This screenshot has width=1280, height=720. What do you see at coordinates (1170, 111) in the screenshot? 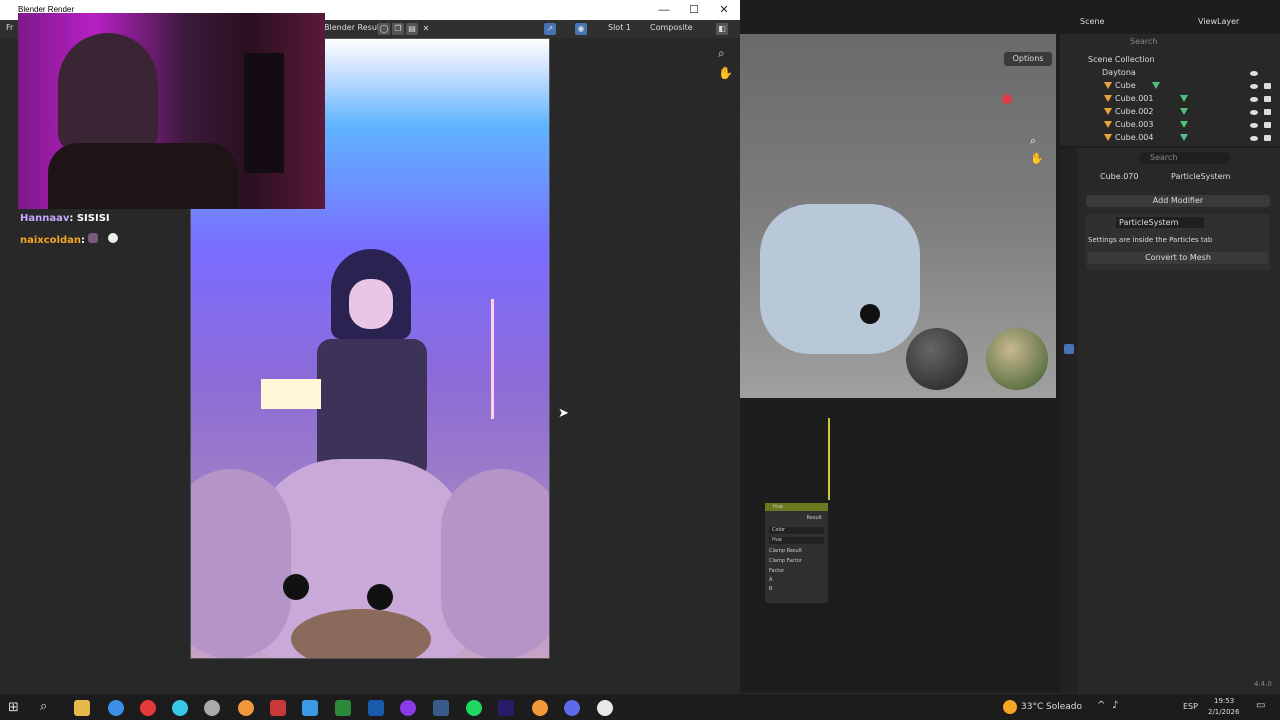
I see `outliner-item: Cube.002` at bounding box center [1170, 111].